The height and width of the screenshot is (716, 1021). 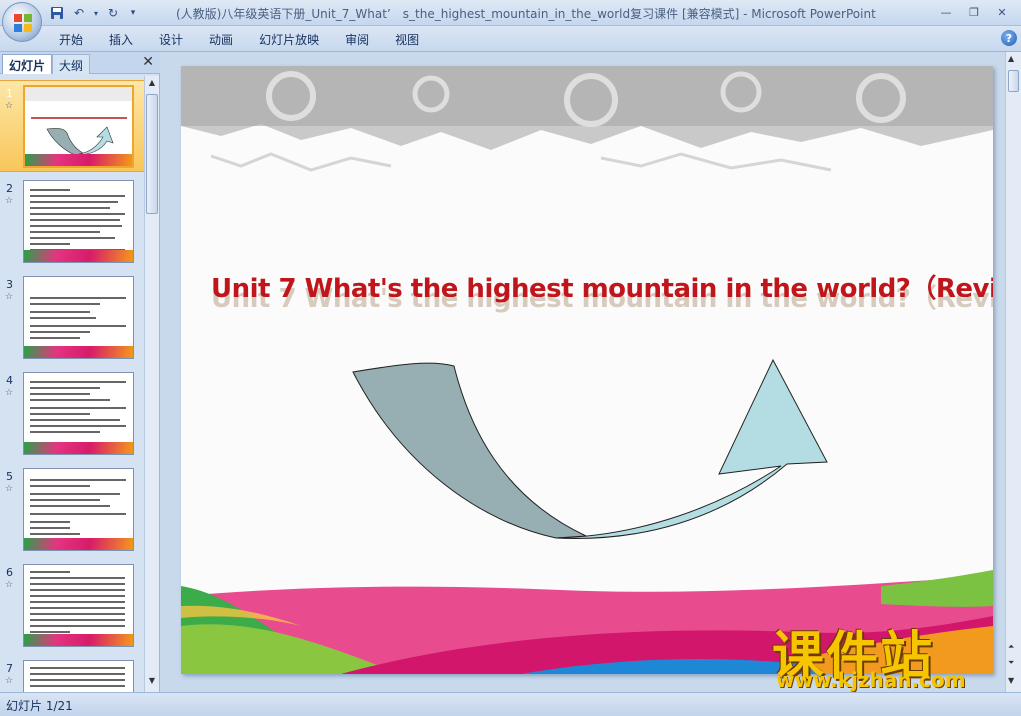 What do you see at coordinates (1009, 38) in the screenshot?
I see `help-icon: ?` at bounding box center [1009, 38].